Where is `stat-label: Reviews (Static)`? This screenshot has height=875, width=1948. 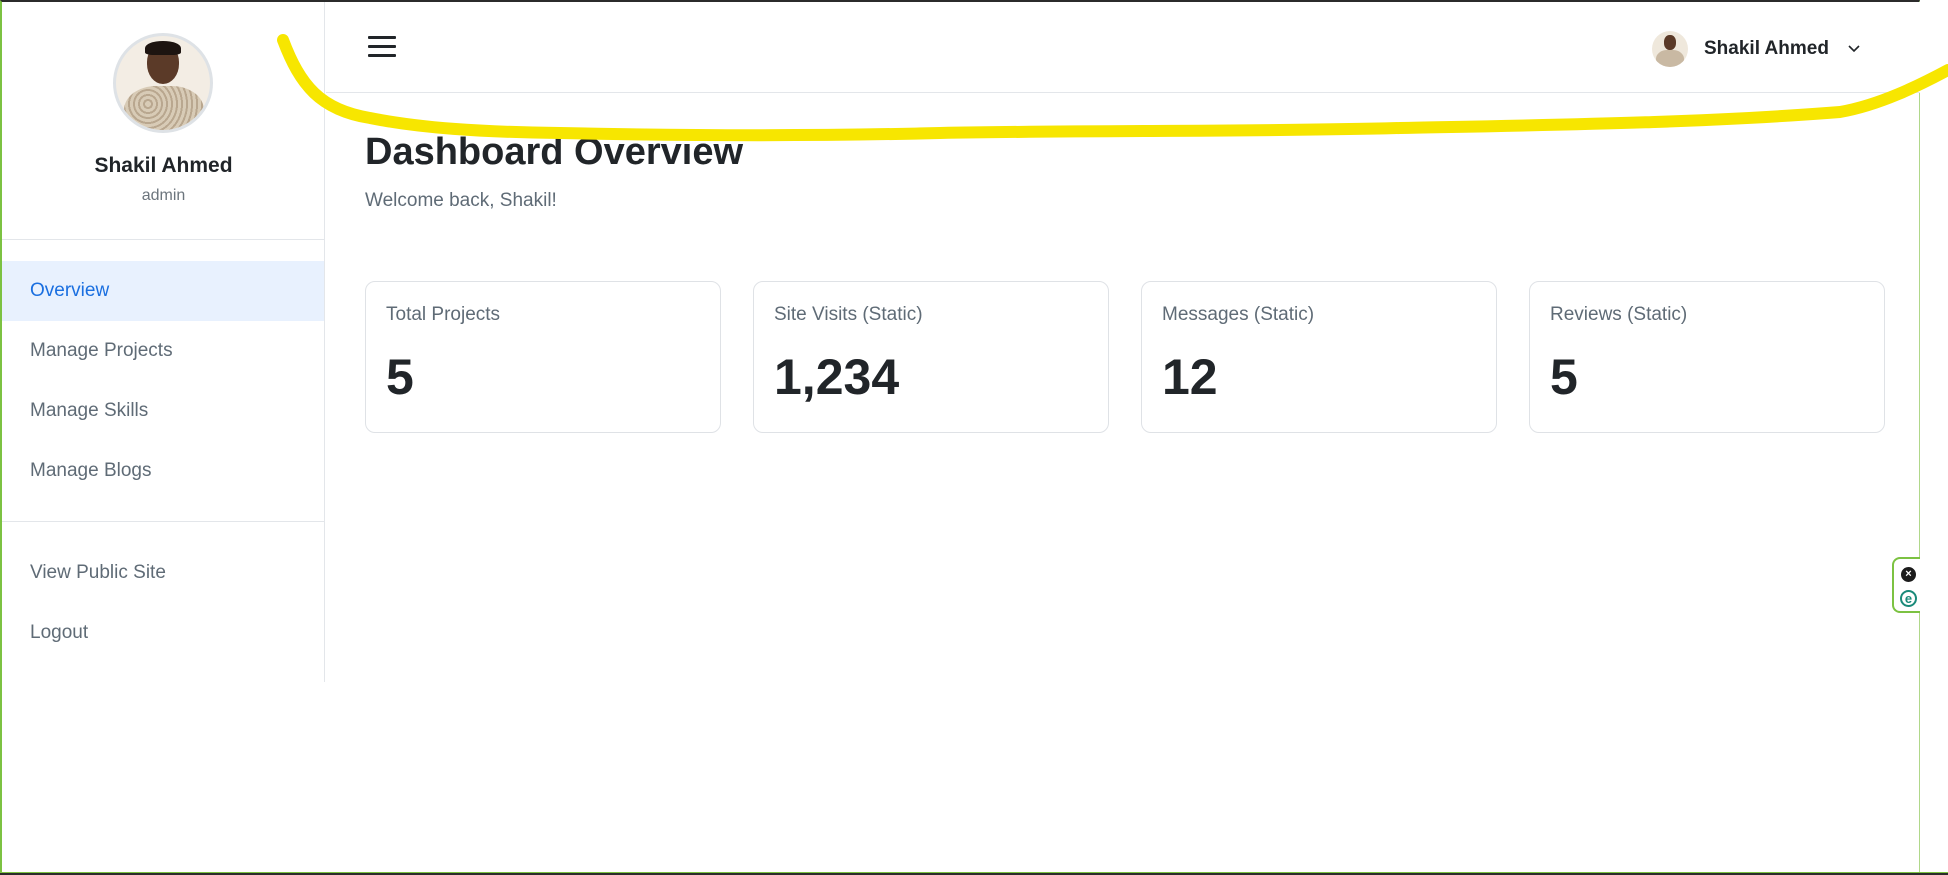 stat-label: Reviews (Static) is located at coordinates (1619, 314).